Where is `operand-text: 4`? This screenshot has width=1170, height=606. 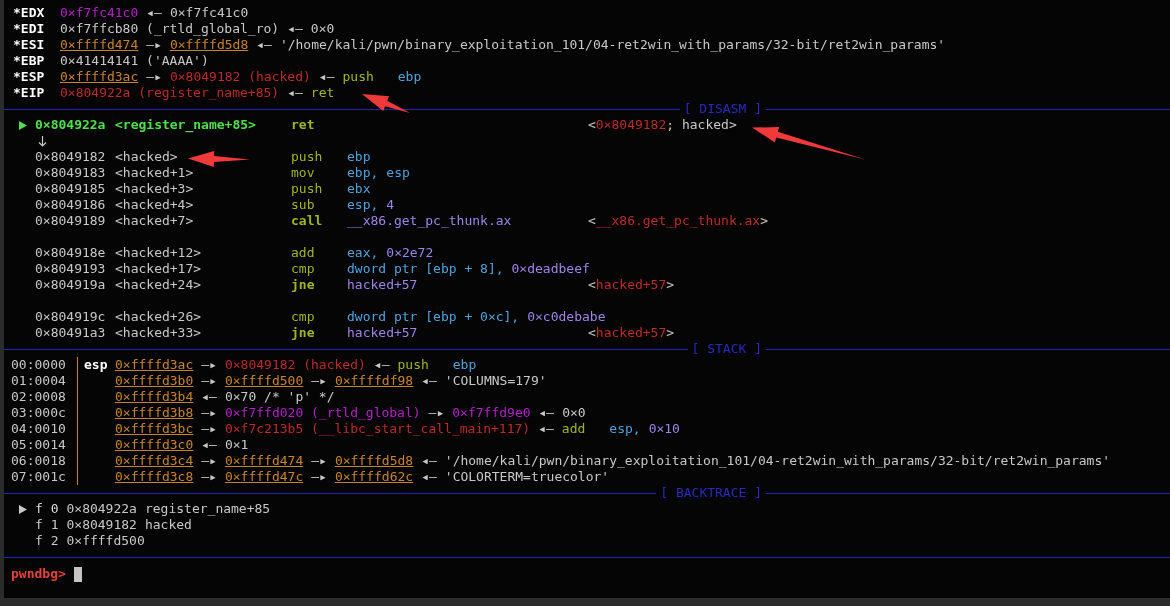
operand-text: 4 is located at coordinates (390, 205).